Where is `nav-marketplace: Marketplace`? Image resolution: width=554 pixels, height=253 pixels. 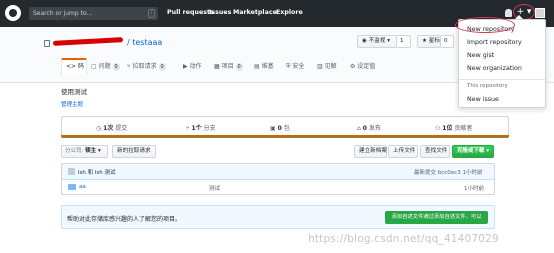 nav-marketplace: Marketplace is located at coordinates (255, 12).